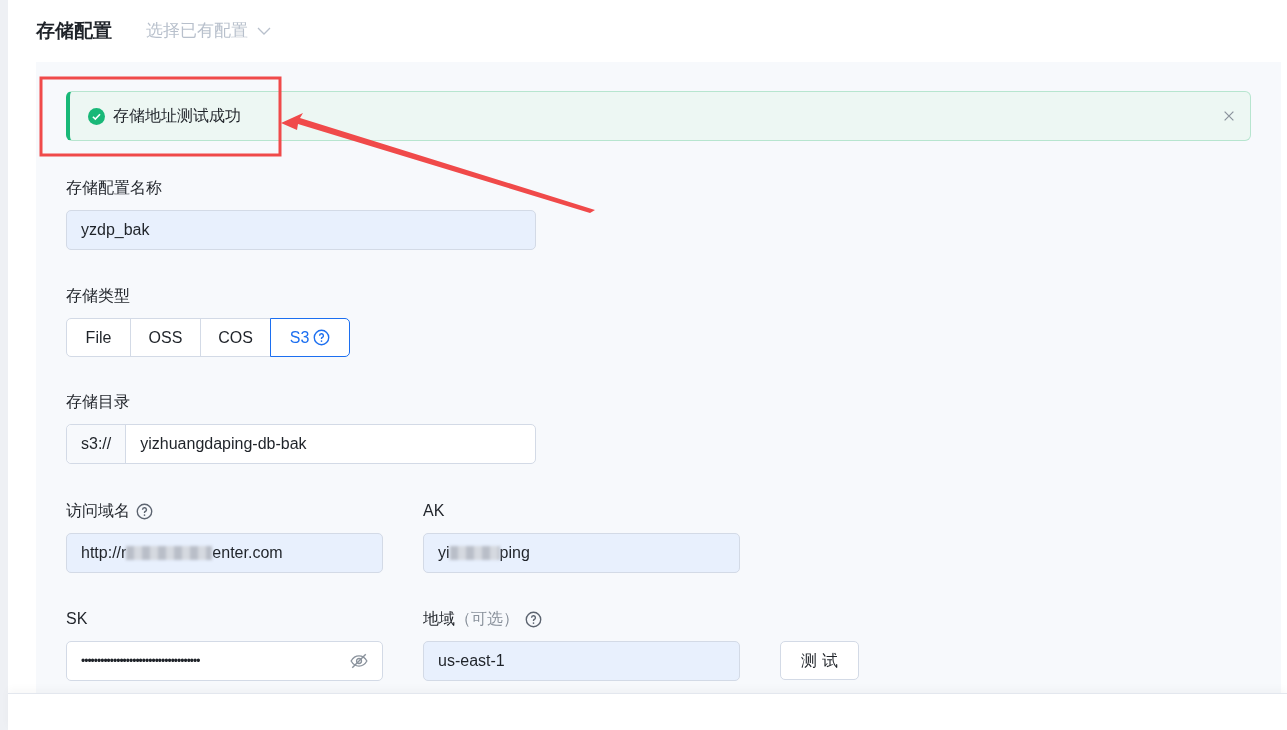 This screenshot has width=1287, height=730. What do you see at coordinates (224, 661) in the screenshot?
I see `sk-field: •••••••••••••••••••••••••••••••••••••` at bounding box center [224, 661].